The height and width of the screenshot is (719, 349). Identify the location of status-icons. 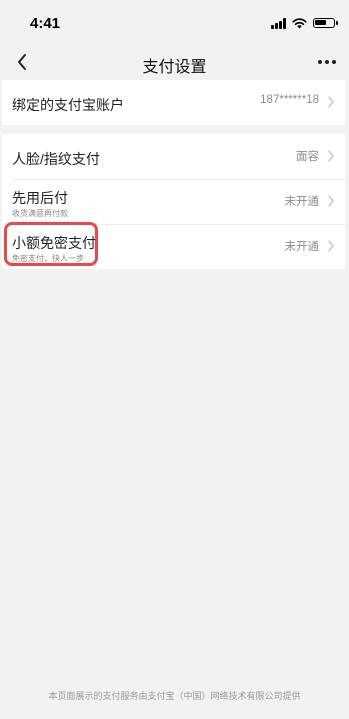
(304, 23).